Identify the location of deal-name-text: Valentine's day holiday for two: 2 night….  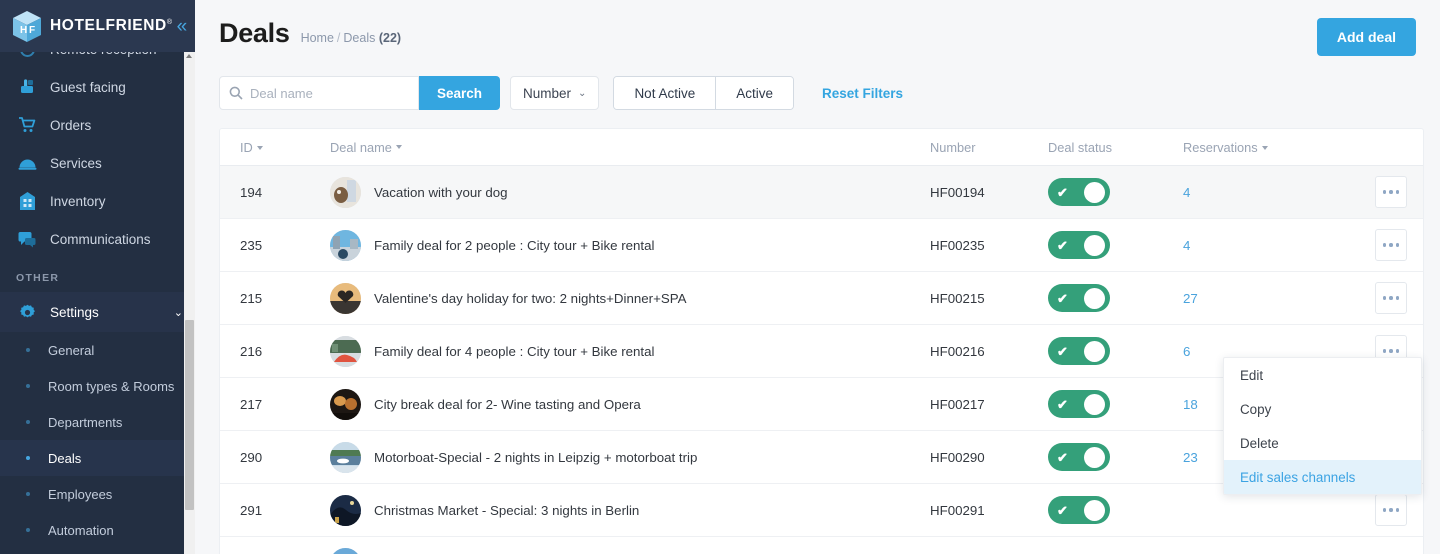
(530, 298).